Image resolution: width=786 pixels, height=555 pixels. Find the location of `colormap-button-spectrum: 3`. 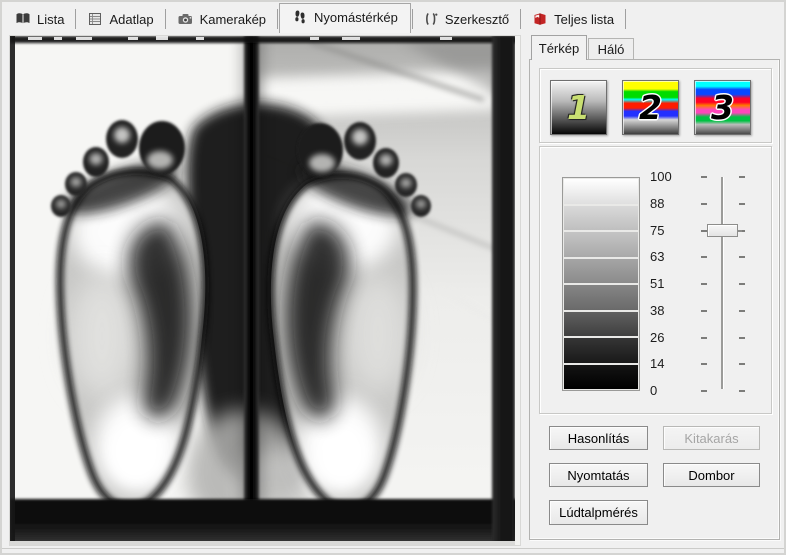

colormap-button-spectrum: 3 is located at coordinates (722, 107).